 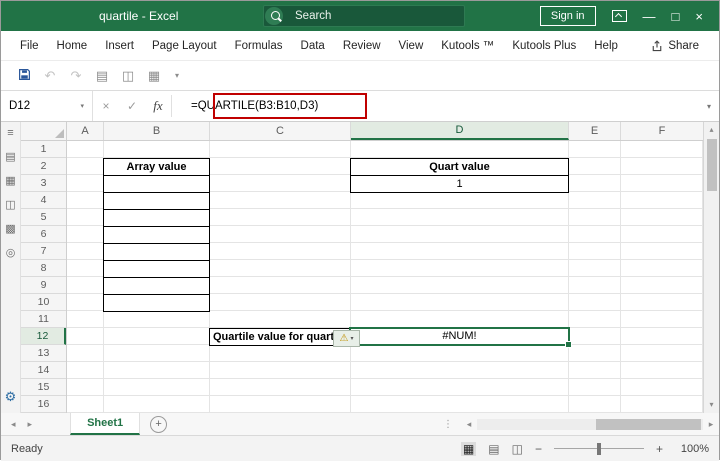 I want to click on row-headers: 1 2 3 4 5 6 7 8 9 10 11 12 13 14 15 16, so click(x=44, y=277).